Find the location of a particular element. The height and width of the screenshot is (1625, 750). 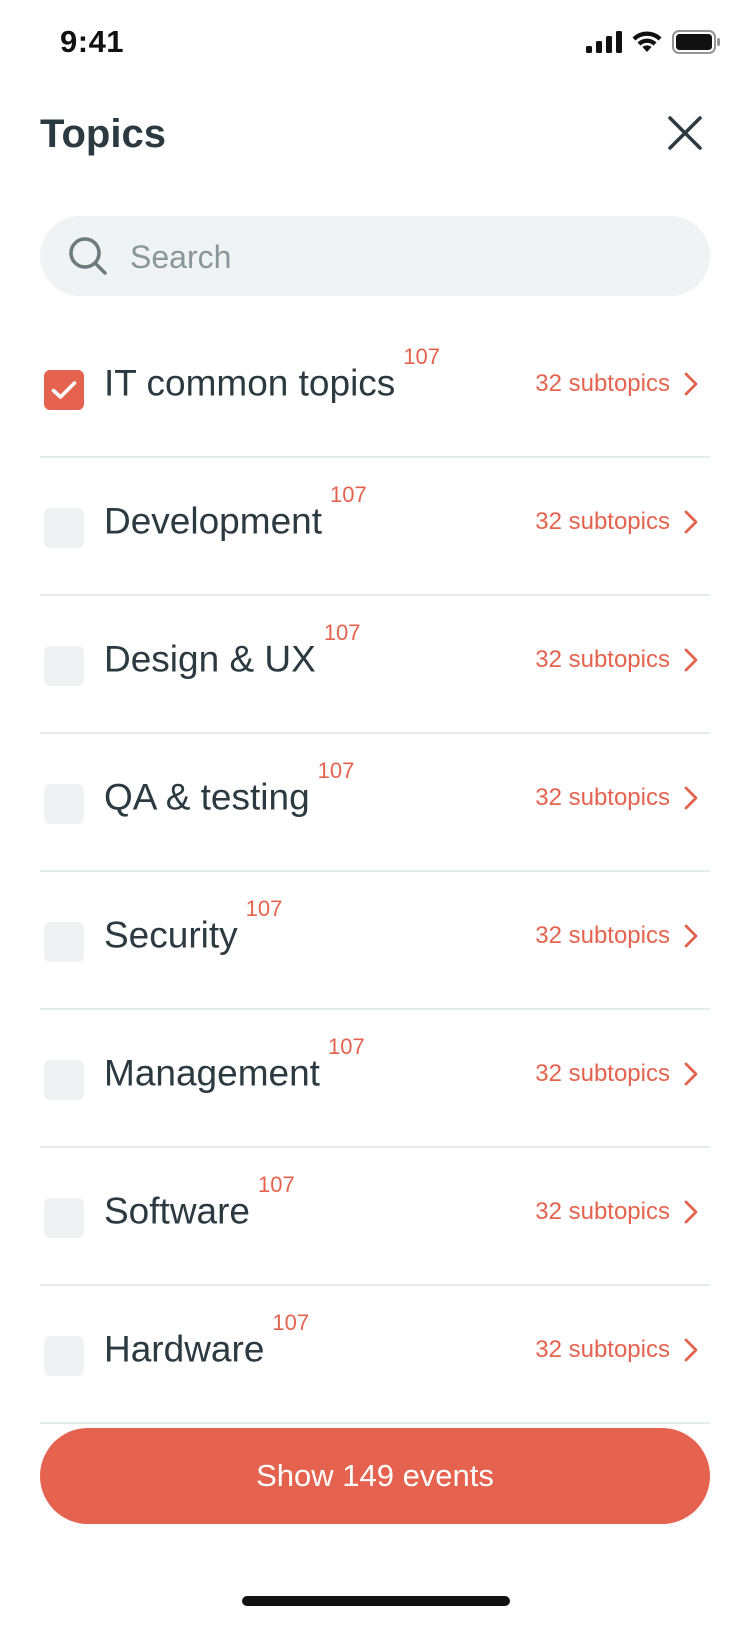

close-icon is located at coordinates (685, 133).